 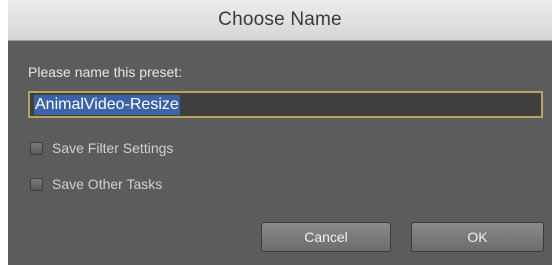 I want to click on dialog-title: Choose Name, so click(x=280, y=19).